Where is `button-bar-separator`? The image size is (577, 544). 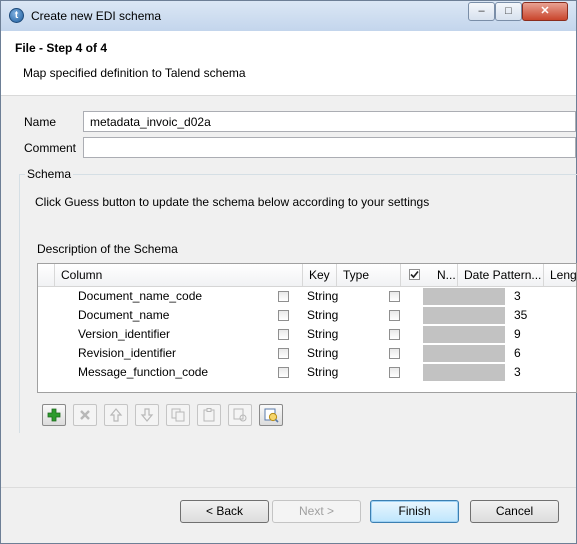 button-bar-separator is located at coordinates (288, 487).